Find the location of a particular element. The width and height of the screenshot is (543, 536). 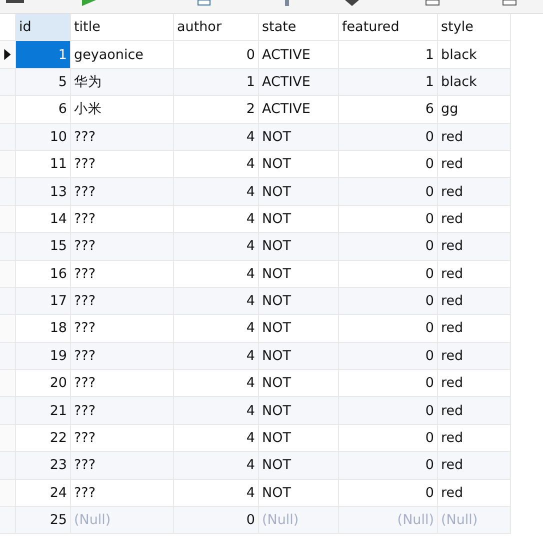

table-cell: 21 is located at coordinates (43, 411).